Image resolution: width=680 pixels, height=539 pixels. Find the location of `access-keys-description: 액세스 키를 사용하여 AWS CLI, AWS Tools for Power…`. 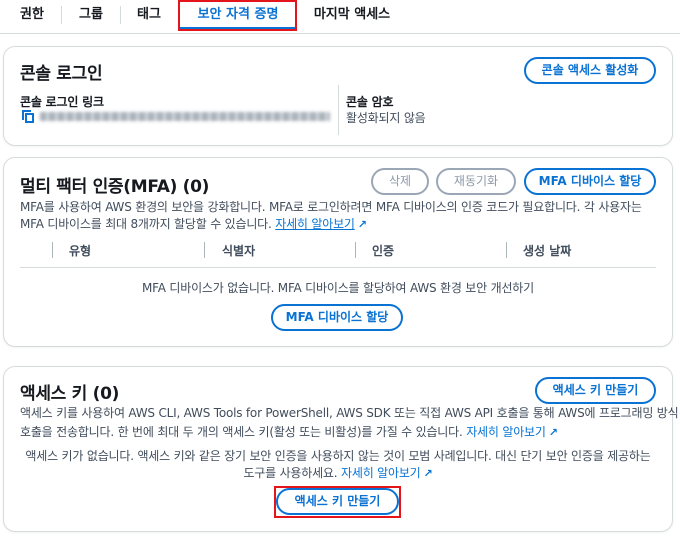

access-keys-description: 액세스 키를 사용하여 AWS CLI, AWS Tools for Power… is located at coordinates (349, 413).